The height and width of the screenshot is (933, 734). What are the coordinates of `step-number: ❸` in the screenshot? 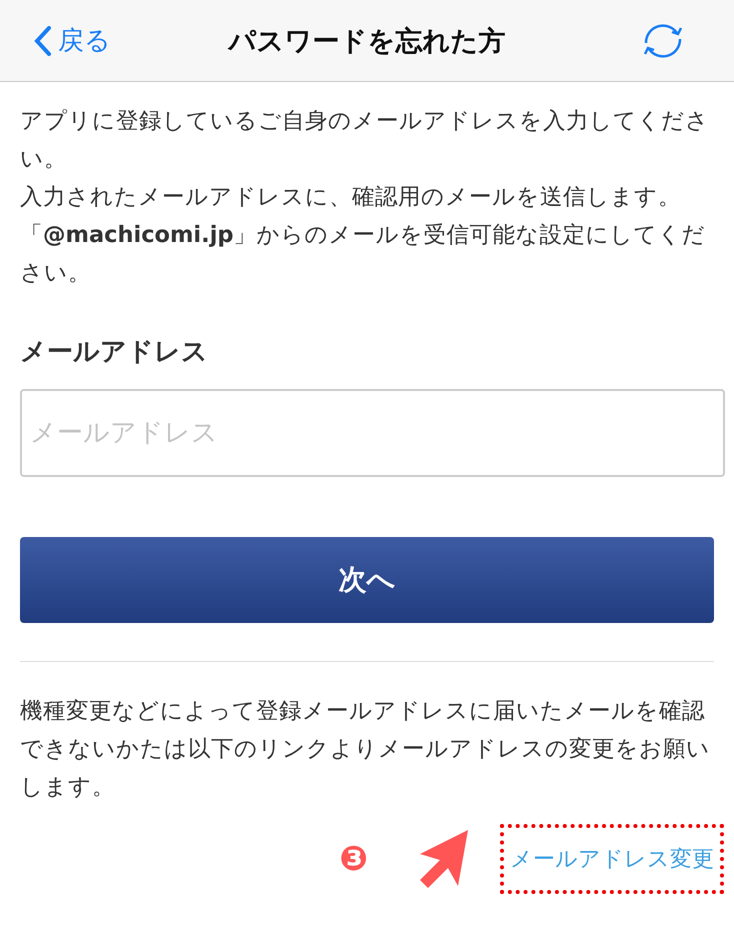 It's located at (353, 859).